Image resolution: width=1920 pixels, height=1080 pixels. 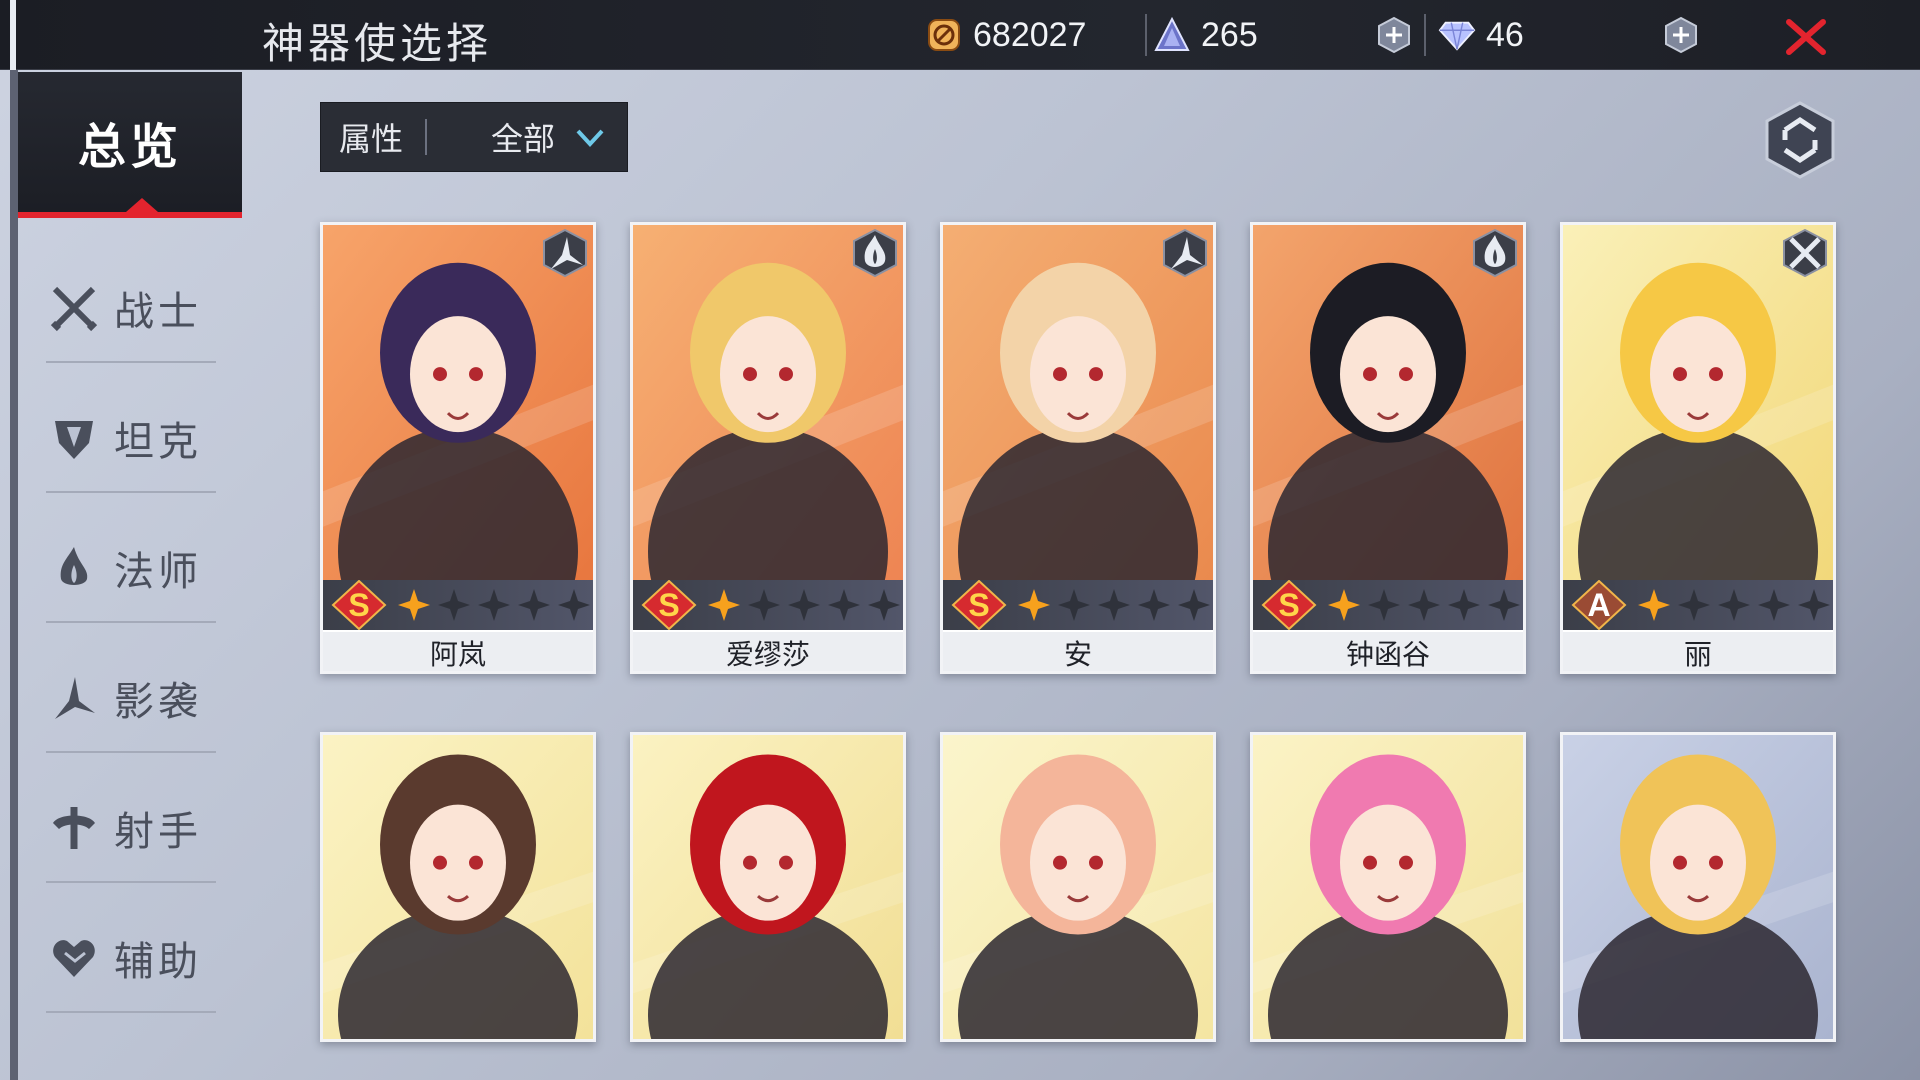 I want to click on sidebar-item-support: 辅助, so click(x=131, y=959).